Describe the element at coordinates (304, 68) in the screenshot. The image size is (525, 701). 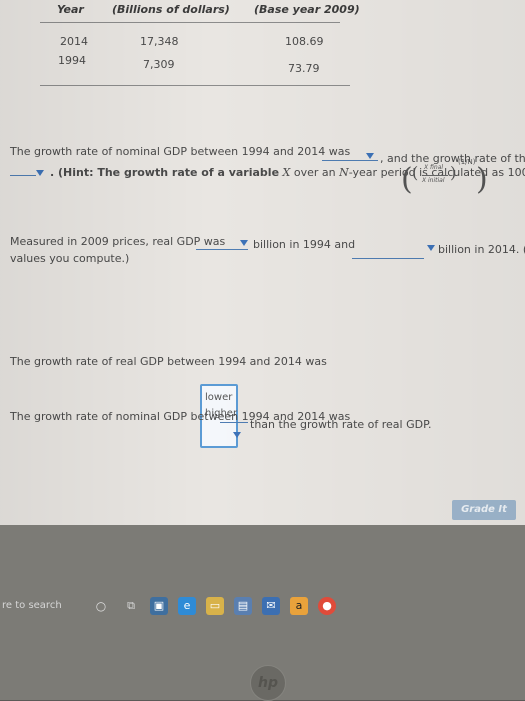
I see `table-cell: 73.79` at that location.